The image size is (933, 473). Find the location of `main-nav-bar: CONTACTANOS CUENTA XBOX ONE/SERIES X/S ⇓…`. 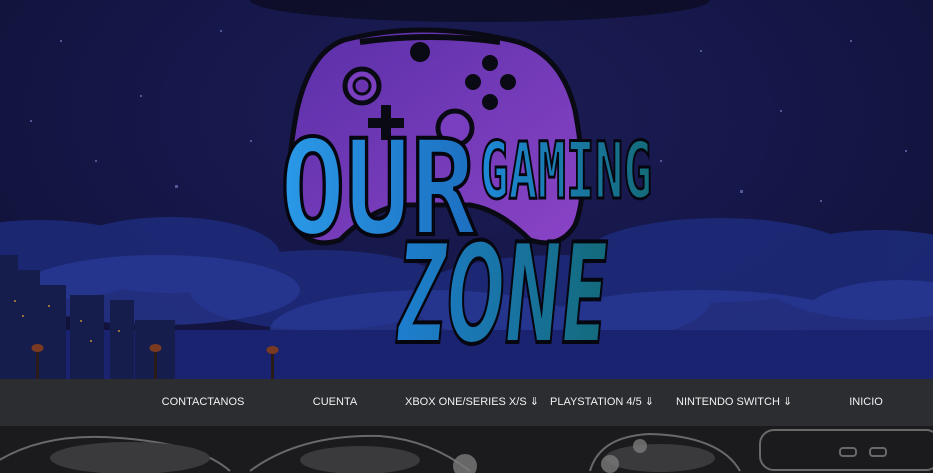

main-nav-bar: CONTACTANOS CUENTA XBOX ONE/SERIES X/S ⇓… is located at coordinates (466, 402).